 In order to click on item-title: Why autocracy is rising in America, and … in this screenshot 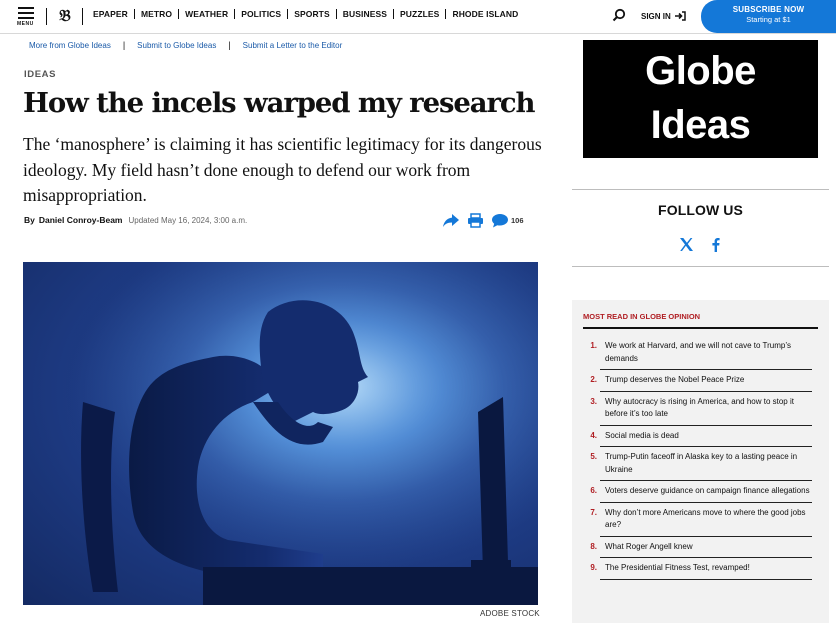, I will do `click(706, 408)`.